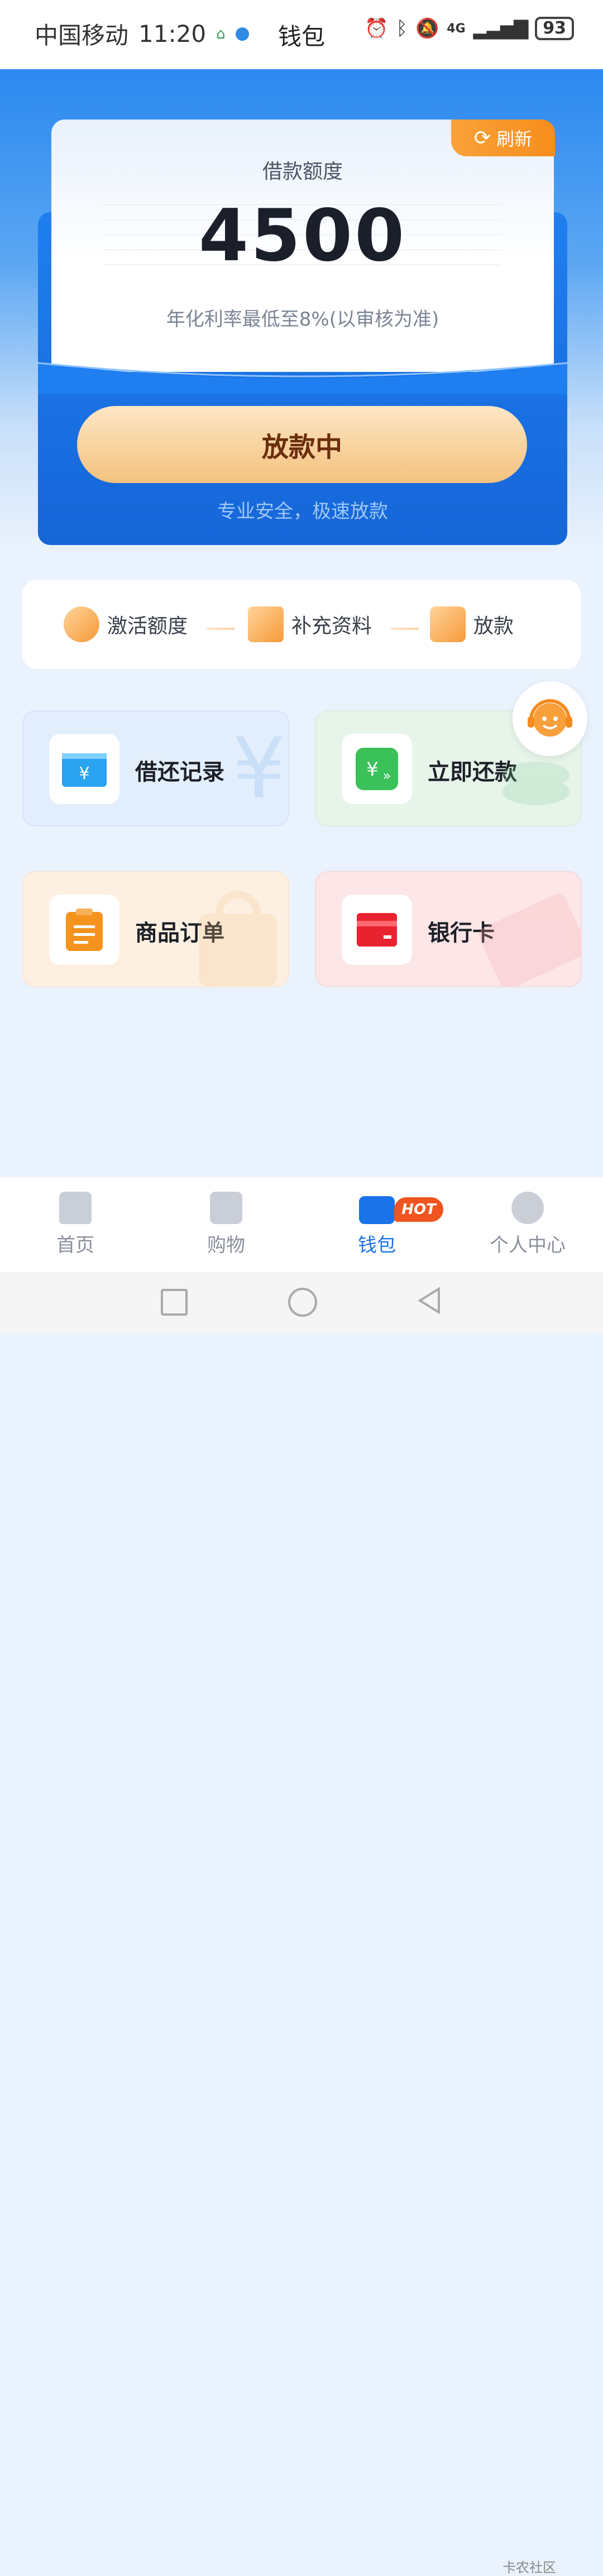 The image size is (603, 2576). I want to click on bank-card-icon, so click(377, 930).